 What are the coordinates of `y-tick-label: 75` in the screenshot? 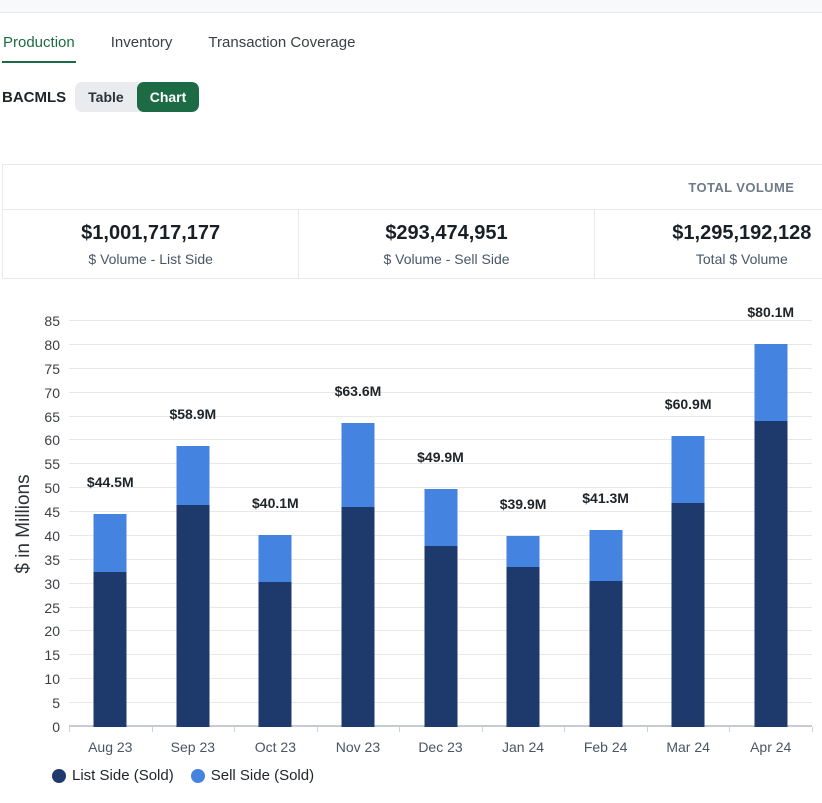 It's located at (52, 368).